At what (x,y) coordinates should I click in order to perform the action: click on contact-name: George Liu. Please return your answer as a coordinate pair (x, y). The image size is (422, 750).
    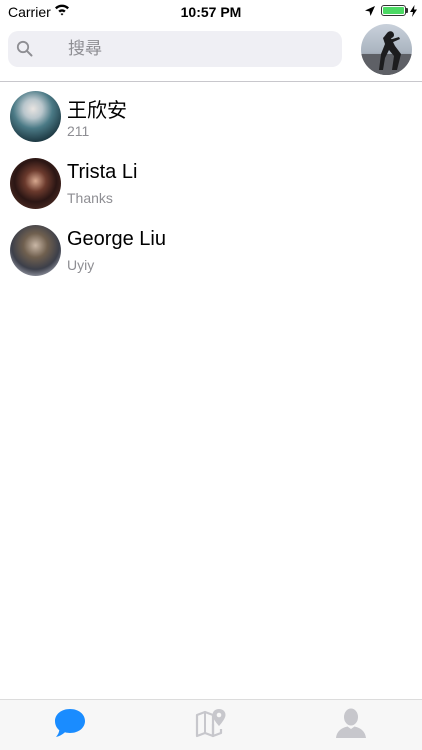
    Looking at the image, I should click on (116, 239).